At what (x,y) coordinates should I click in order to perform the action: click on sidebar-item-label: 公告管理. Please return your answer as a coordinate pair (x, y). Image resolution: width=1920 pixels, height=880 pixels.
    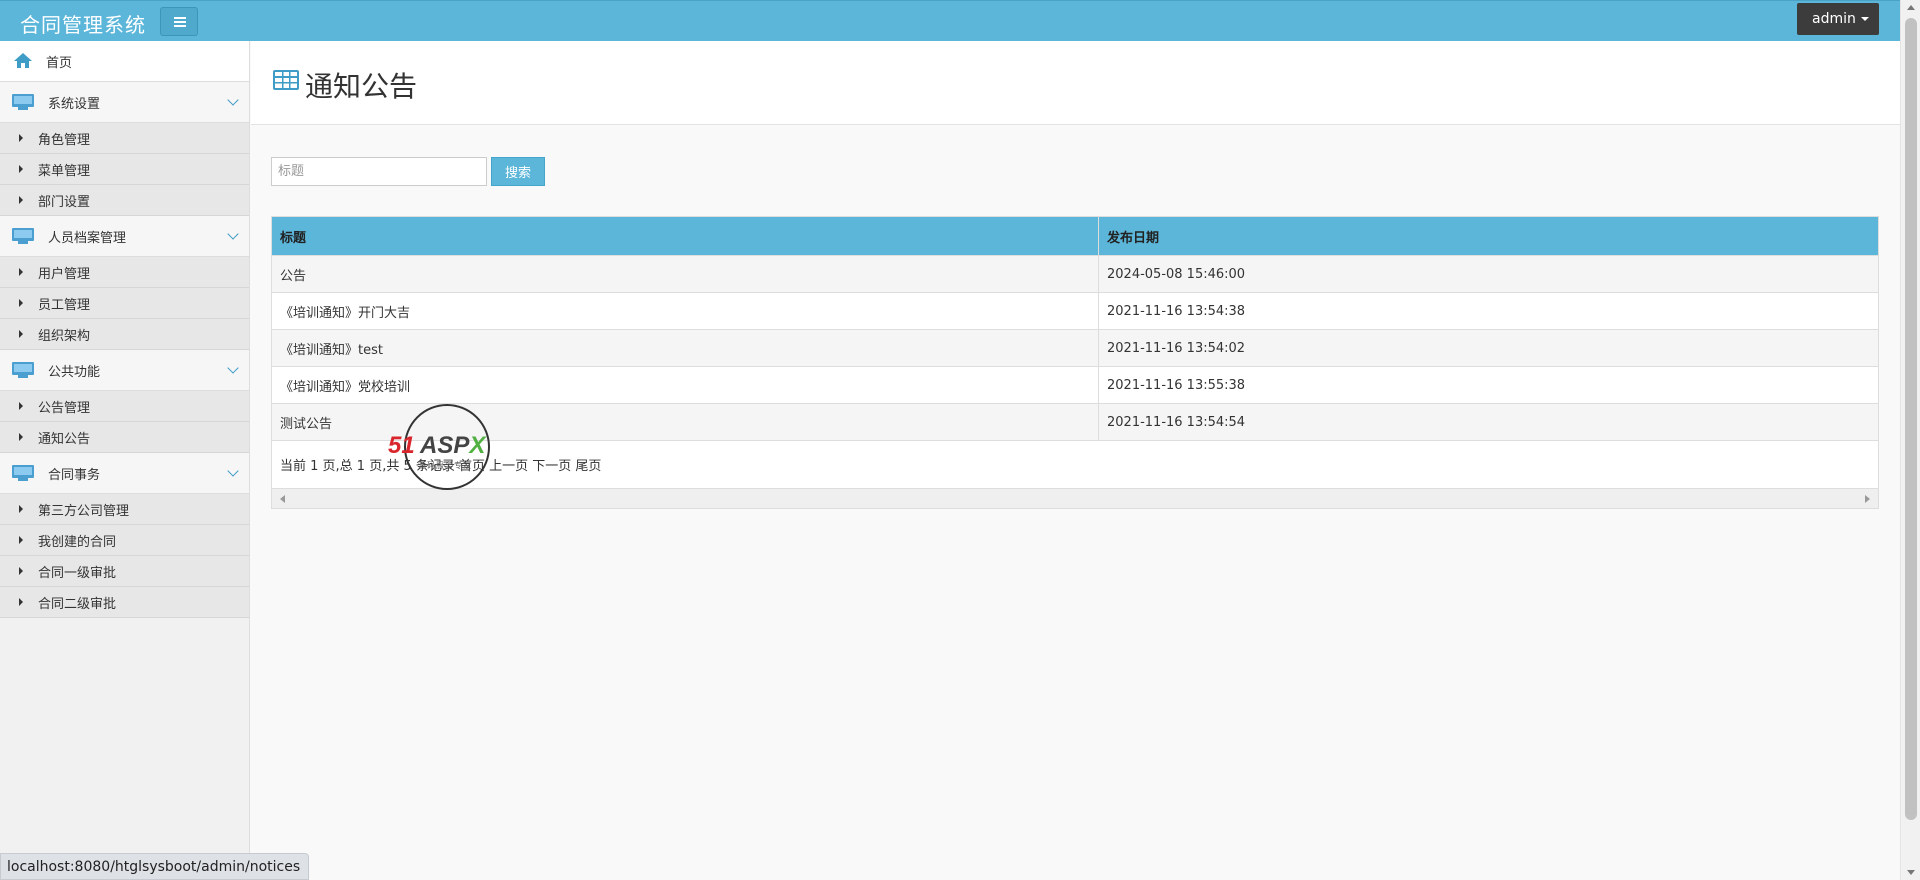
    Looking at the image, I should click on (64, 408).